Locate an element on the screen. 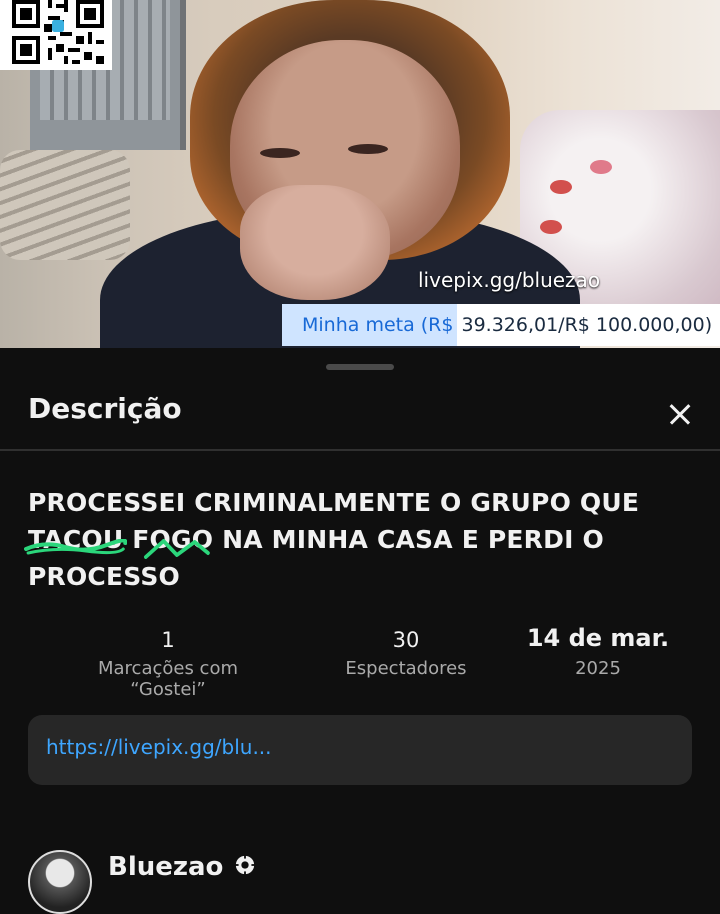 The image size is (720, 914). views-count: 30 is located at coordinates (406, 640).